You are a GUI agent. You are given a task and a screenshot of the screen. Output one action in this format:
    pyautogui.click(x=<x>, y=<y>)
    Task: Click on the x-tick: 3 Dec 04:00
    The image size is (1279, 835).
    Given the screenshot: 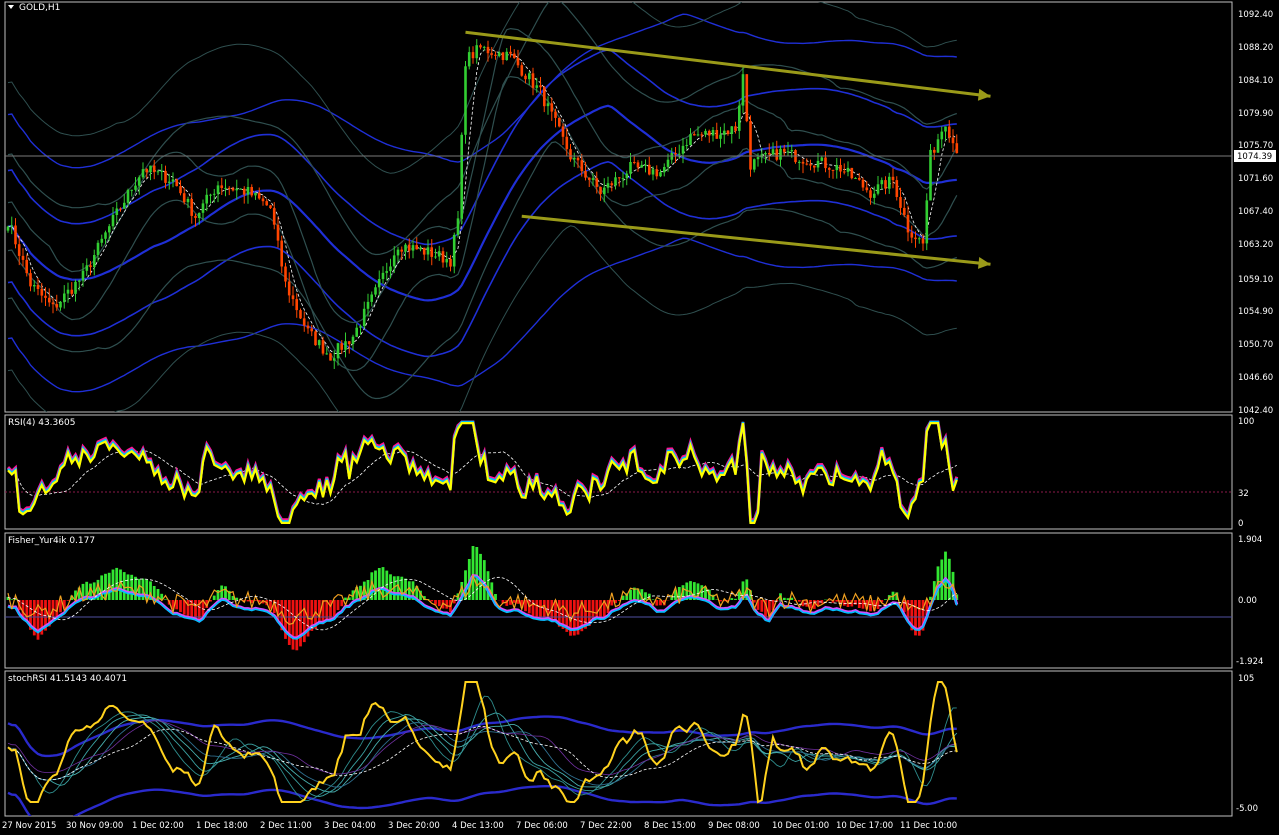 What is the action you would take?
    pyautogui.click(x=350, y=826)
    